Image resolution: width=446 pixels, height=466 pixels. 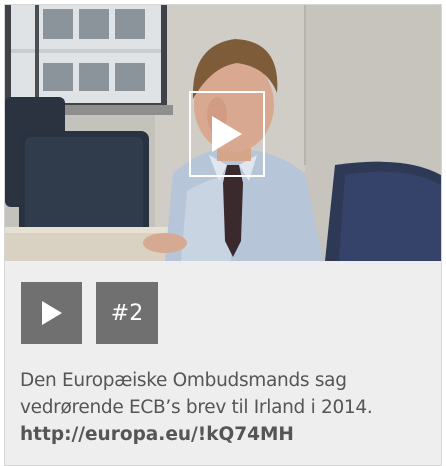 What do you see at coordinates (196, 407) in the screenshot?
I see `caption-line-2: vedrørende ECB’s brev til Irland i 2014.` at bounding box center [196, 407].